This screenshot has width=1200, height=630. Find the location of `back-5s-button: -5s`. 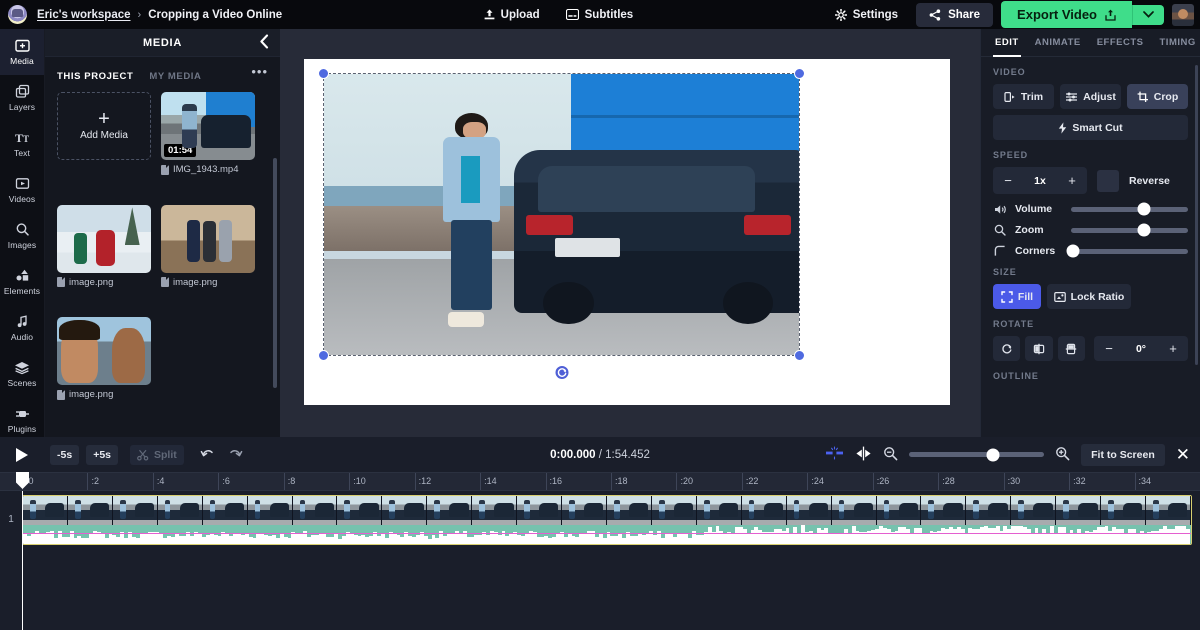

back-5s-button: -5s is located at coordinates (65, 454).